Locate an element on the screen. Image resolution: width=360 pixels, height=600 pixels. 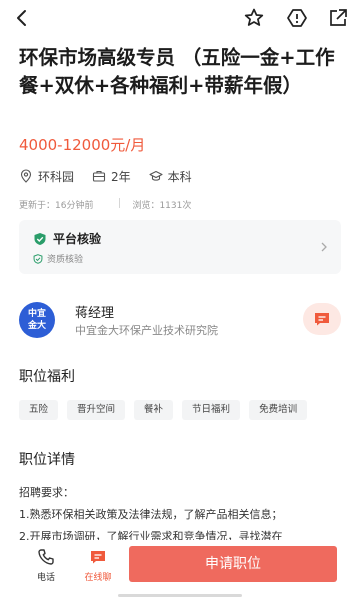
logo-line-2: 金大 is located at coordinates (36, 326).